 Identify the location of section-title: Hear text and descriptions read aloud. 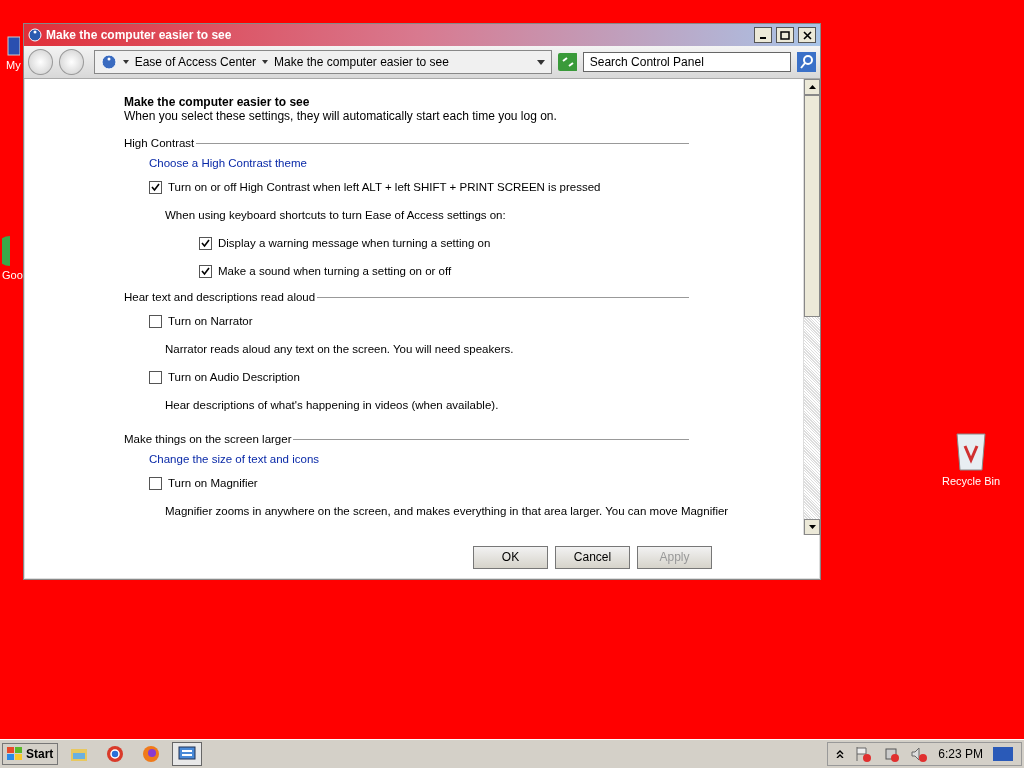
(220, 297).